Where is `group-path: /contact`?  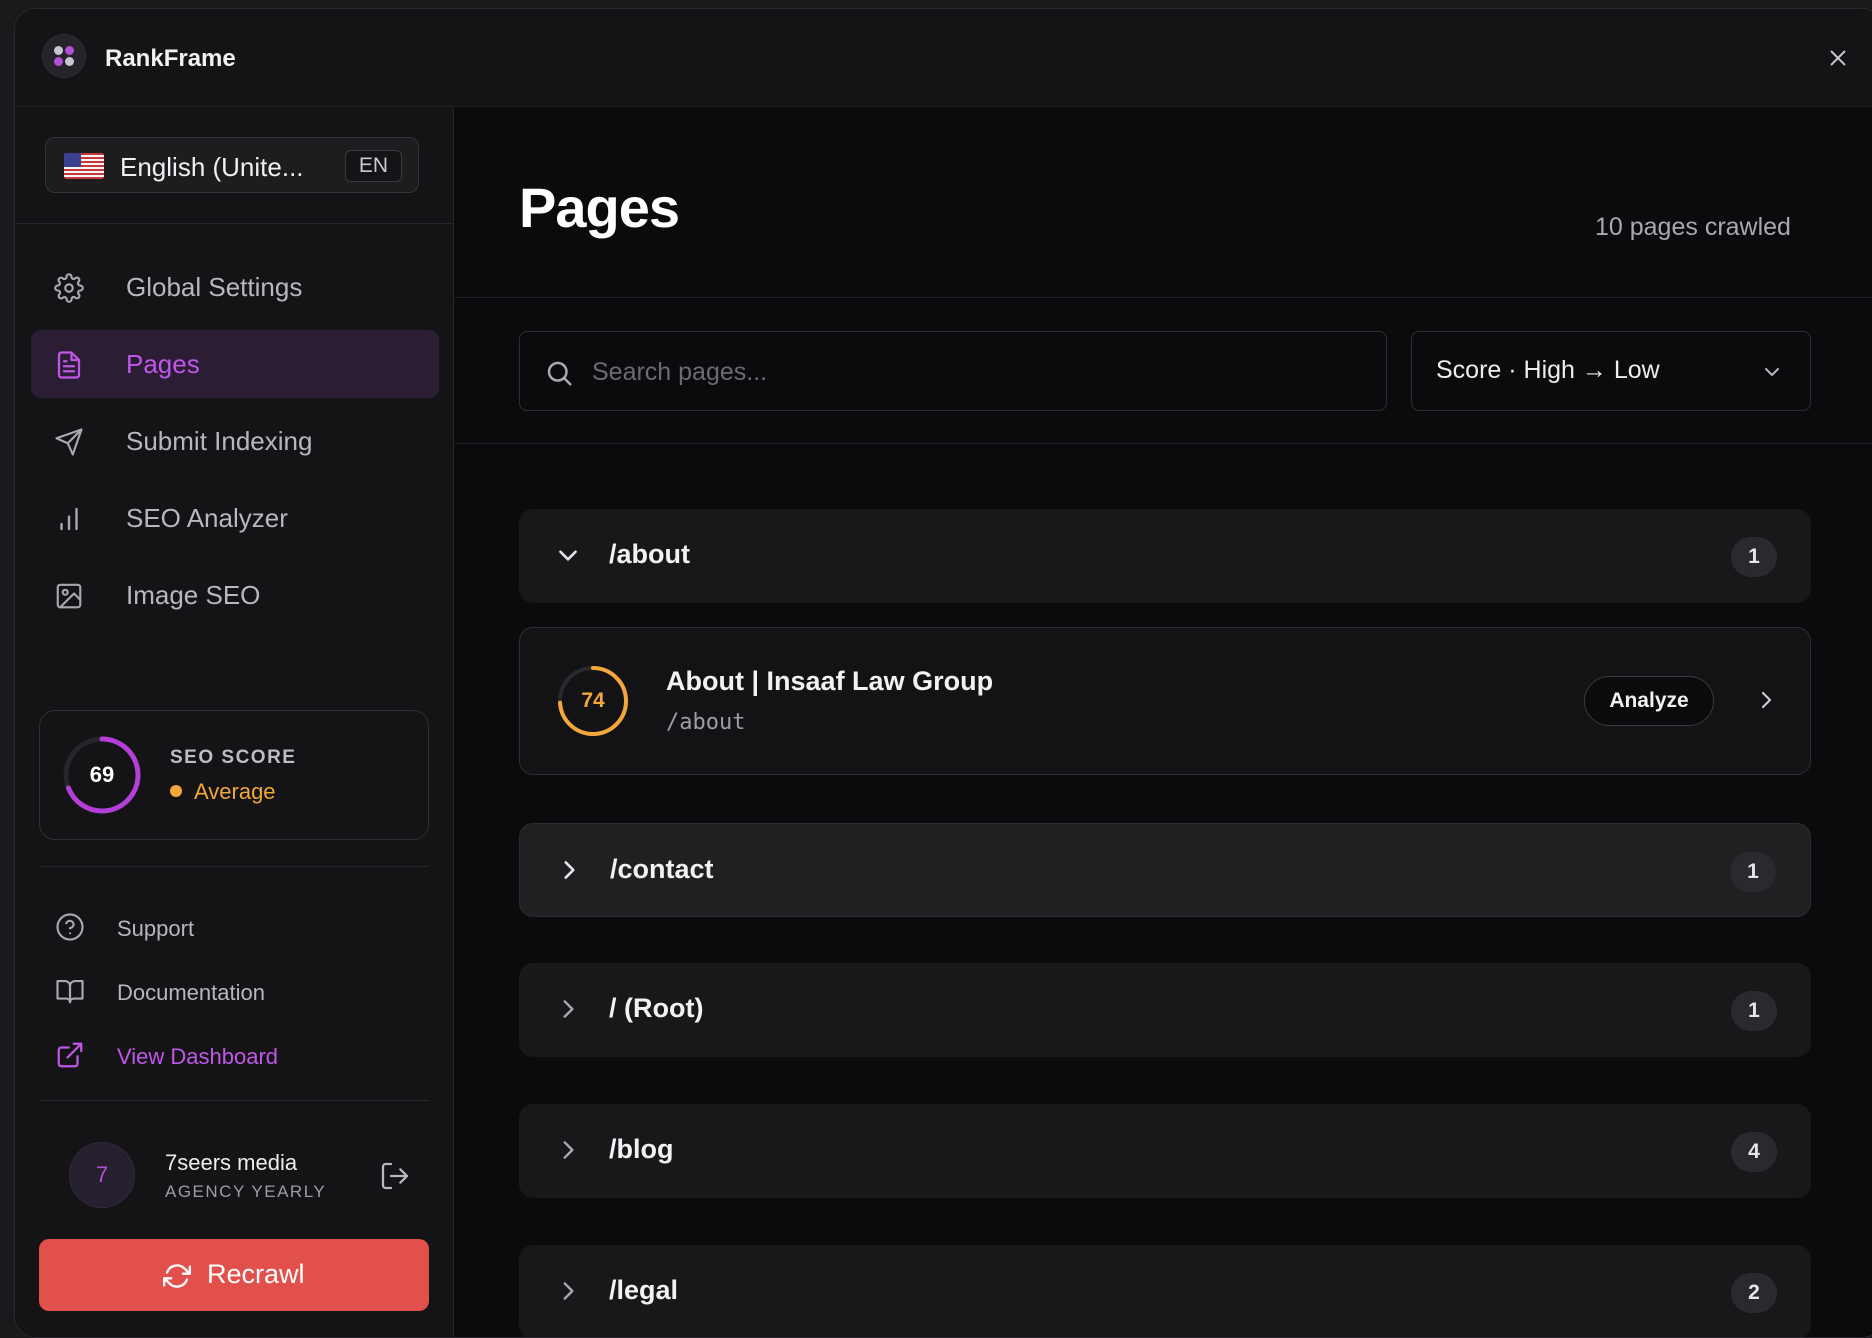
group-path: /contact is located at coordinates (662, 869).